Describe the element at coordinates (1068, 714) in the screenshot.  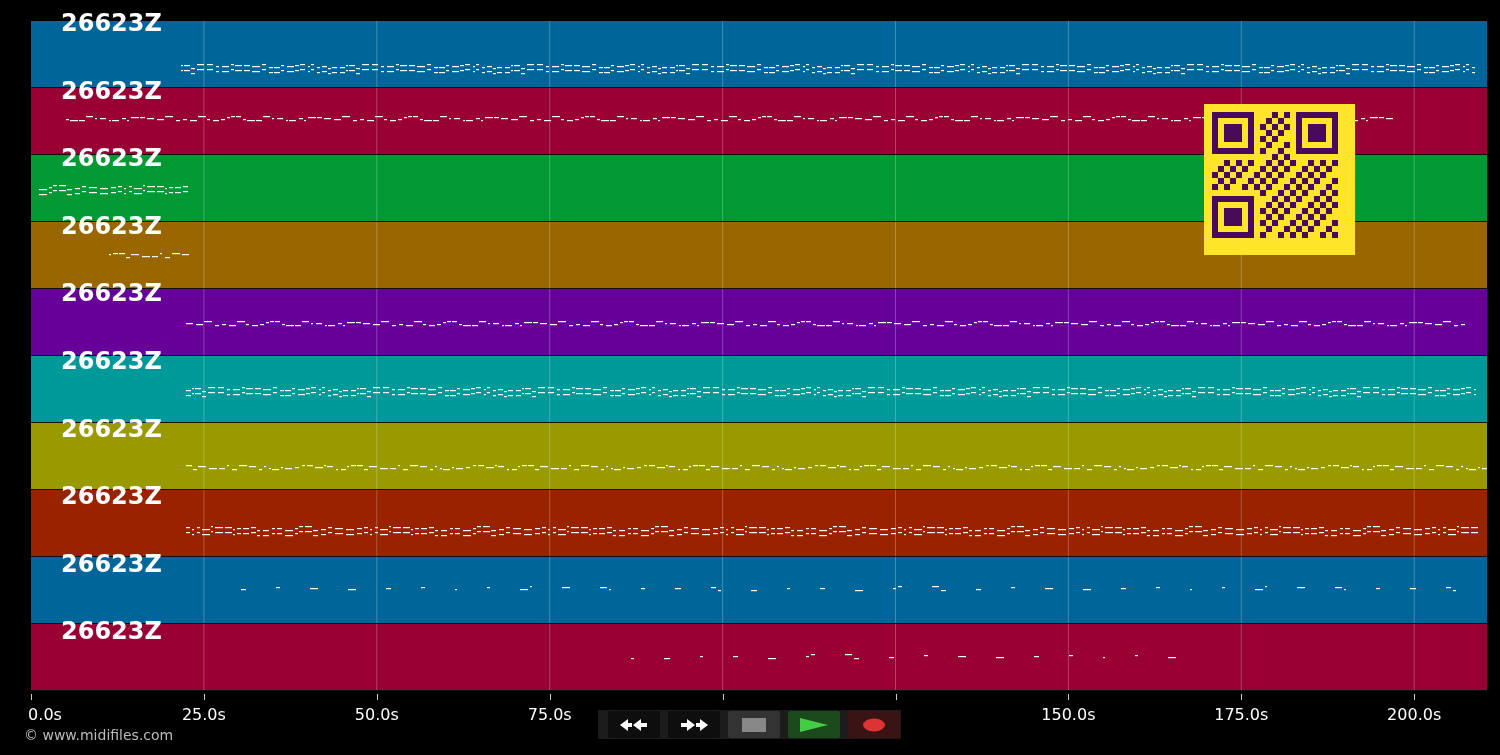
I see `axis-tick-label: 150.0s` at that location.